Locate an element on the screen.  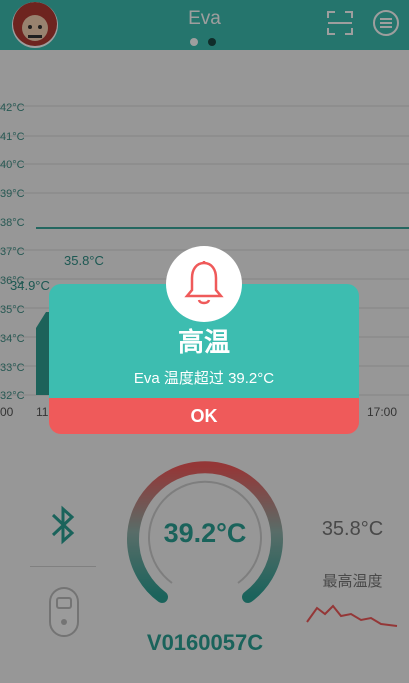
ok-button: OK is located at coordinates (204, 416).